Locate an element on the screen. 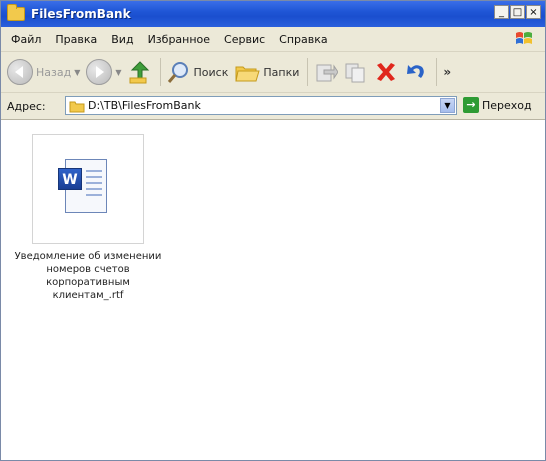  delete-icon is located at coordinates (386, 72).